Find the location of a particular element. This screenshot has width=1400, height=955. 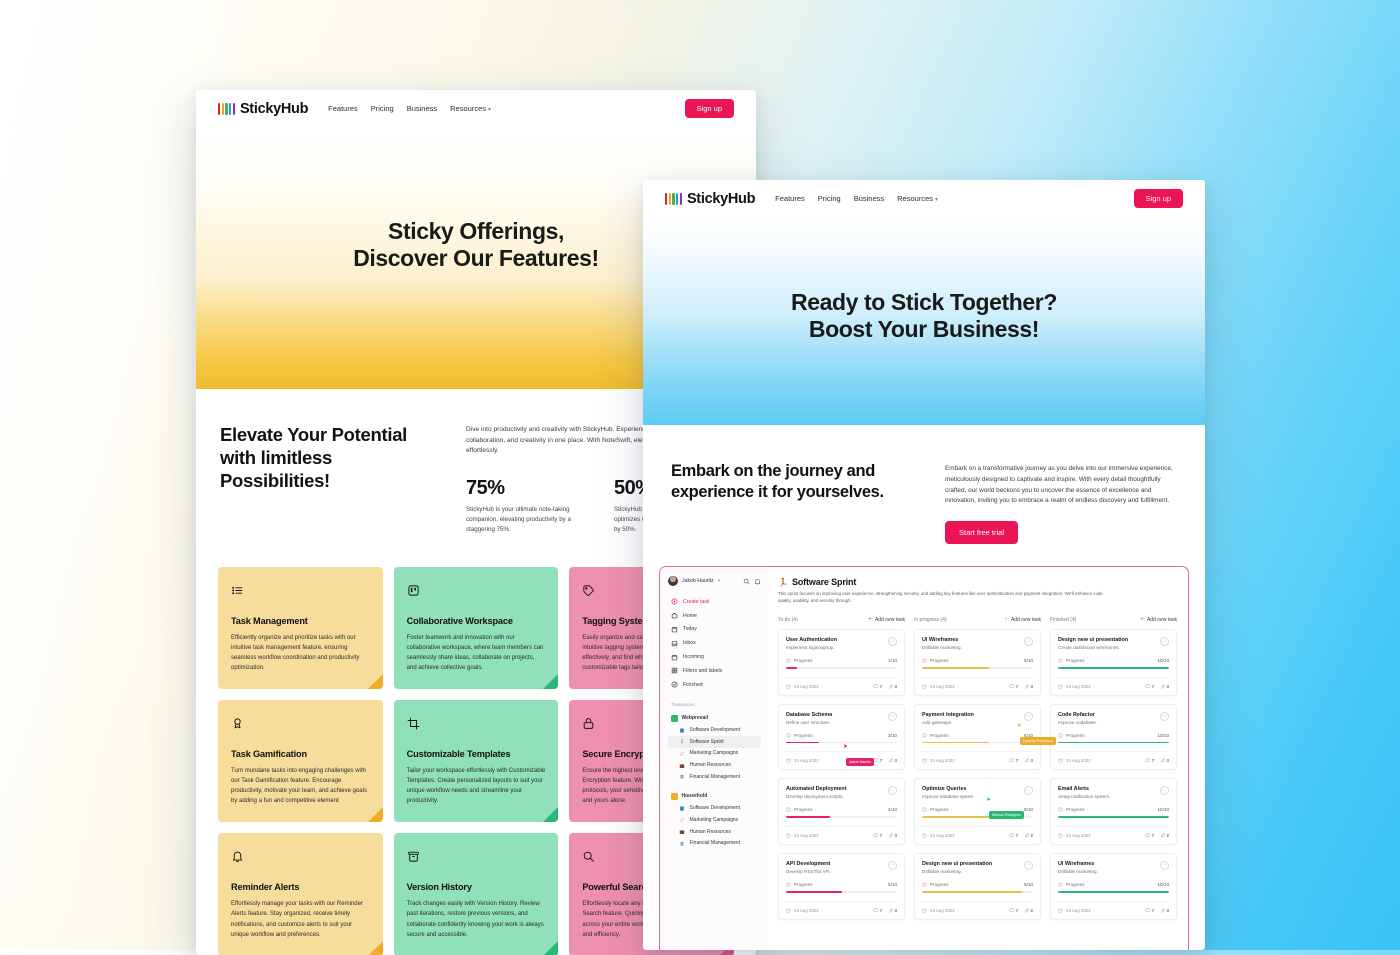

project-emoji-icon: 🏃 is located at coordinates (783, 582).